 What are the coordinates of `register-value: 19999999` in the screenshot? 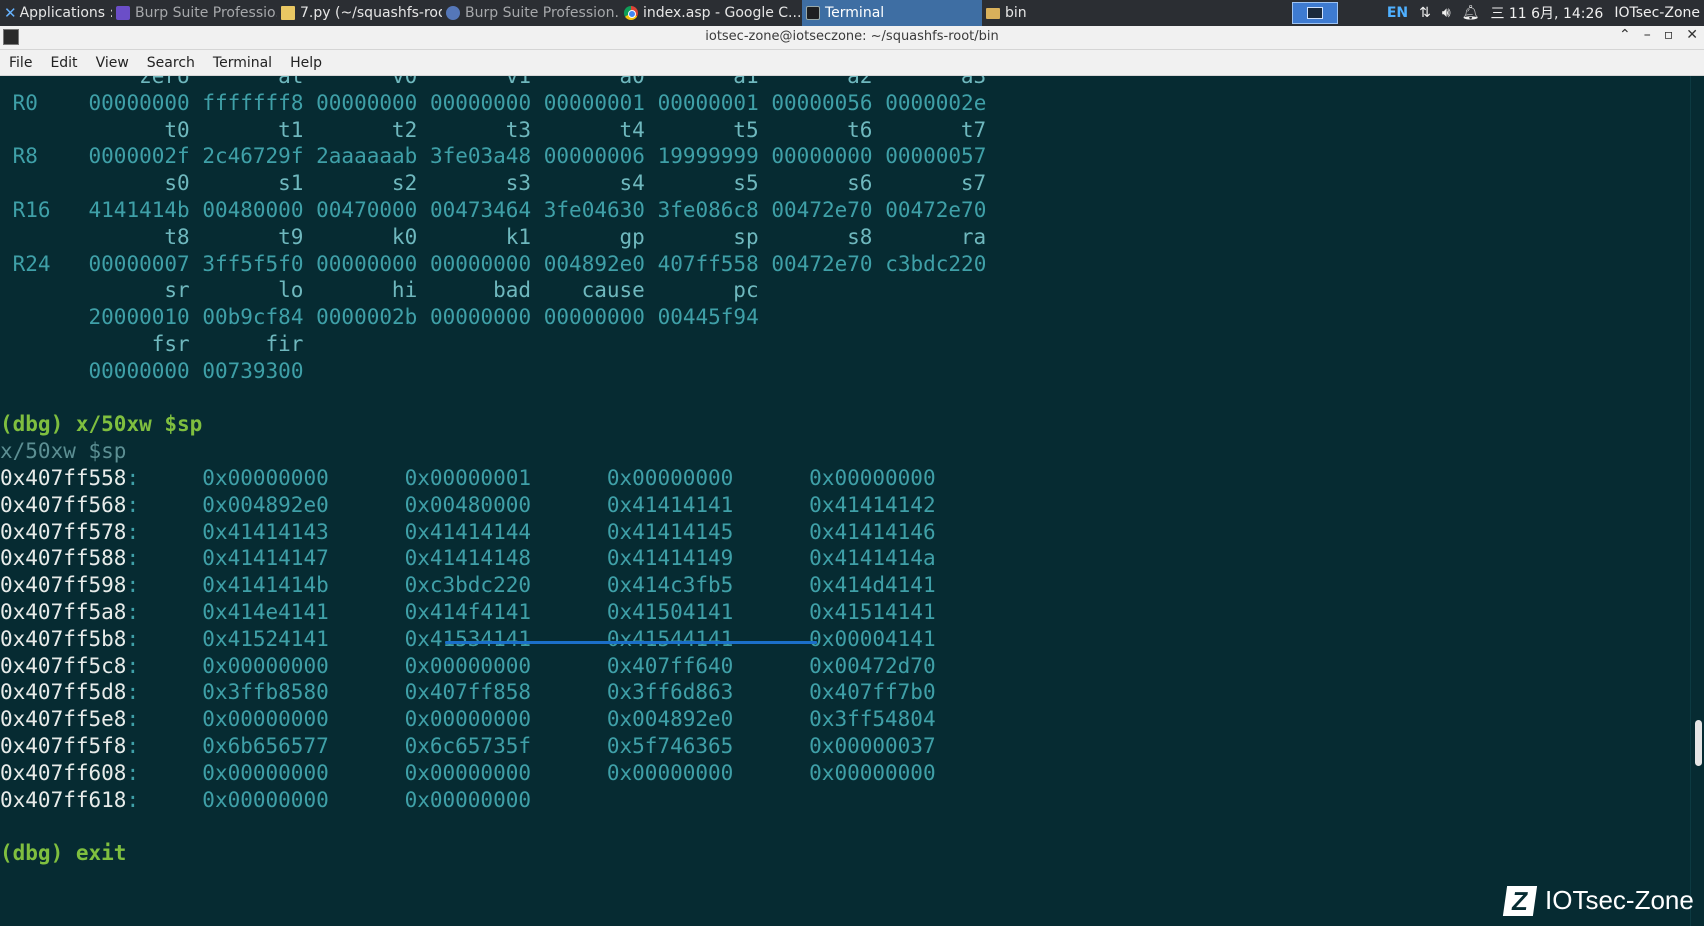 It's located at (708, 156).